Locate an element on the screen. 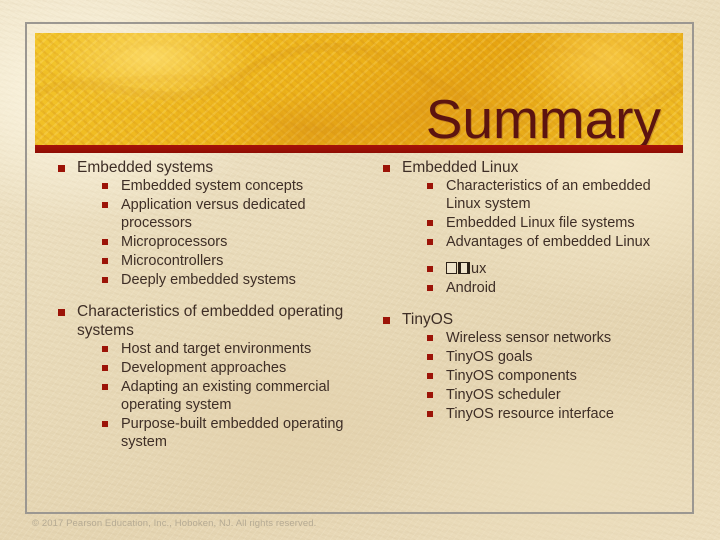  outline-subitem-android: Android is located at coordinates (550, 288).